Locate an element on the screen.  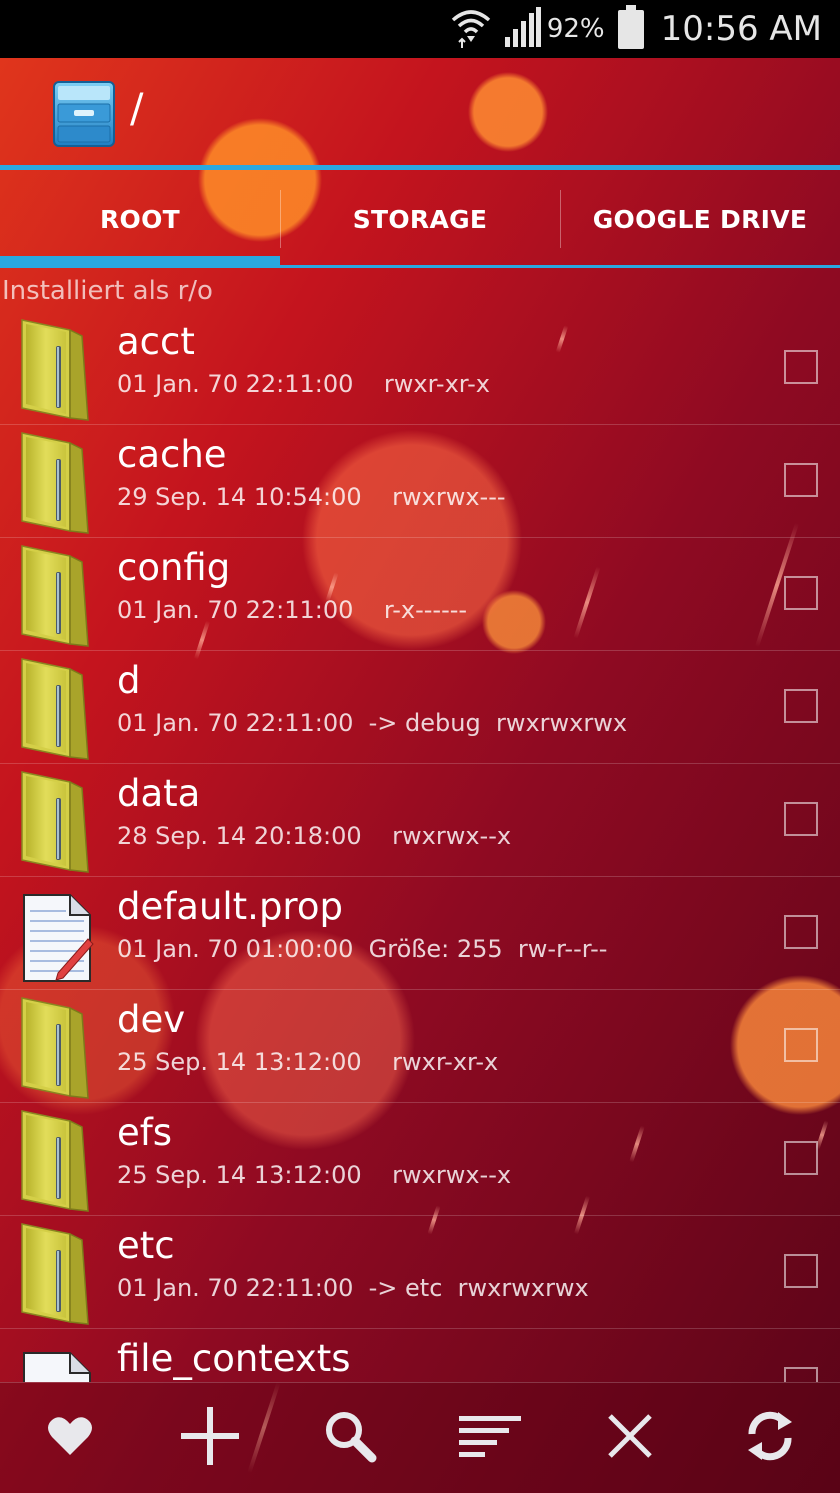
refresh-button is located at coordinates (770, 1438).